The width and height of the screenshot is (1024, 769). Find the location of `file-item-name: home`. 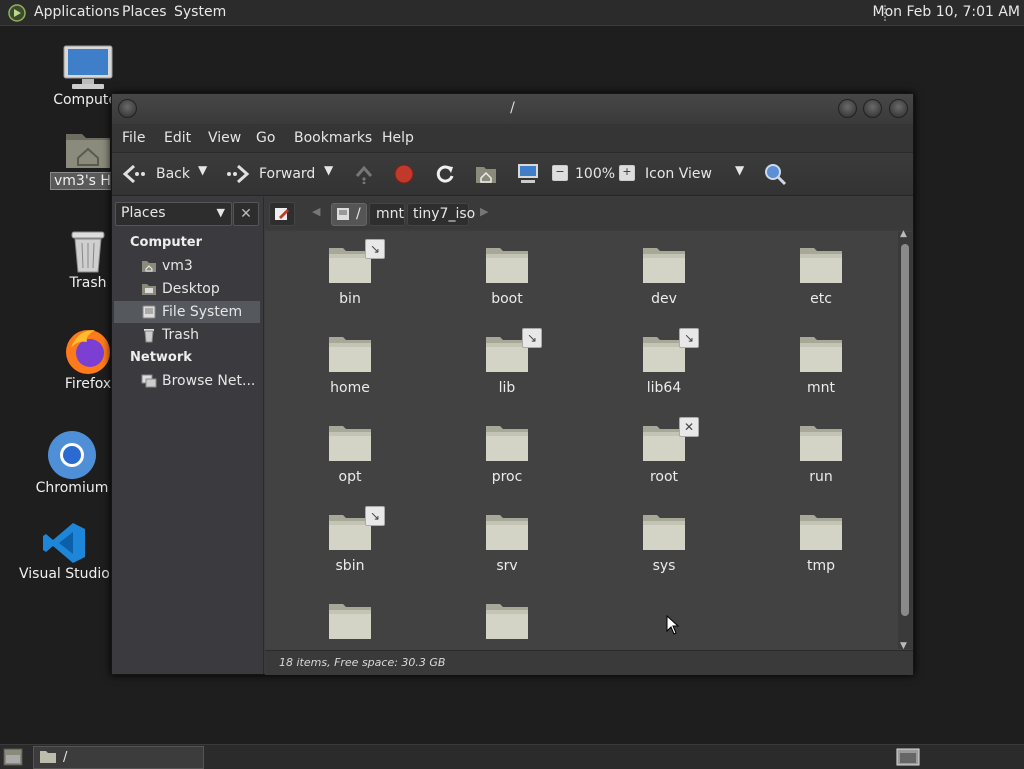

file-item-name: home is located at coordinates (350, 388).